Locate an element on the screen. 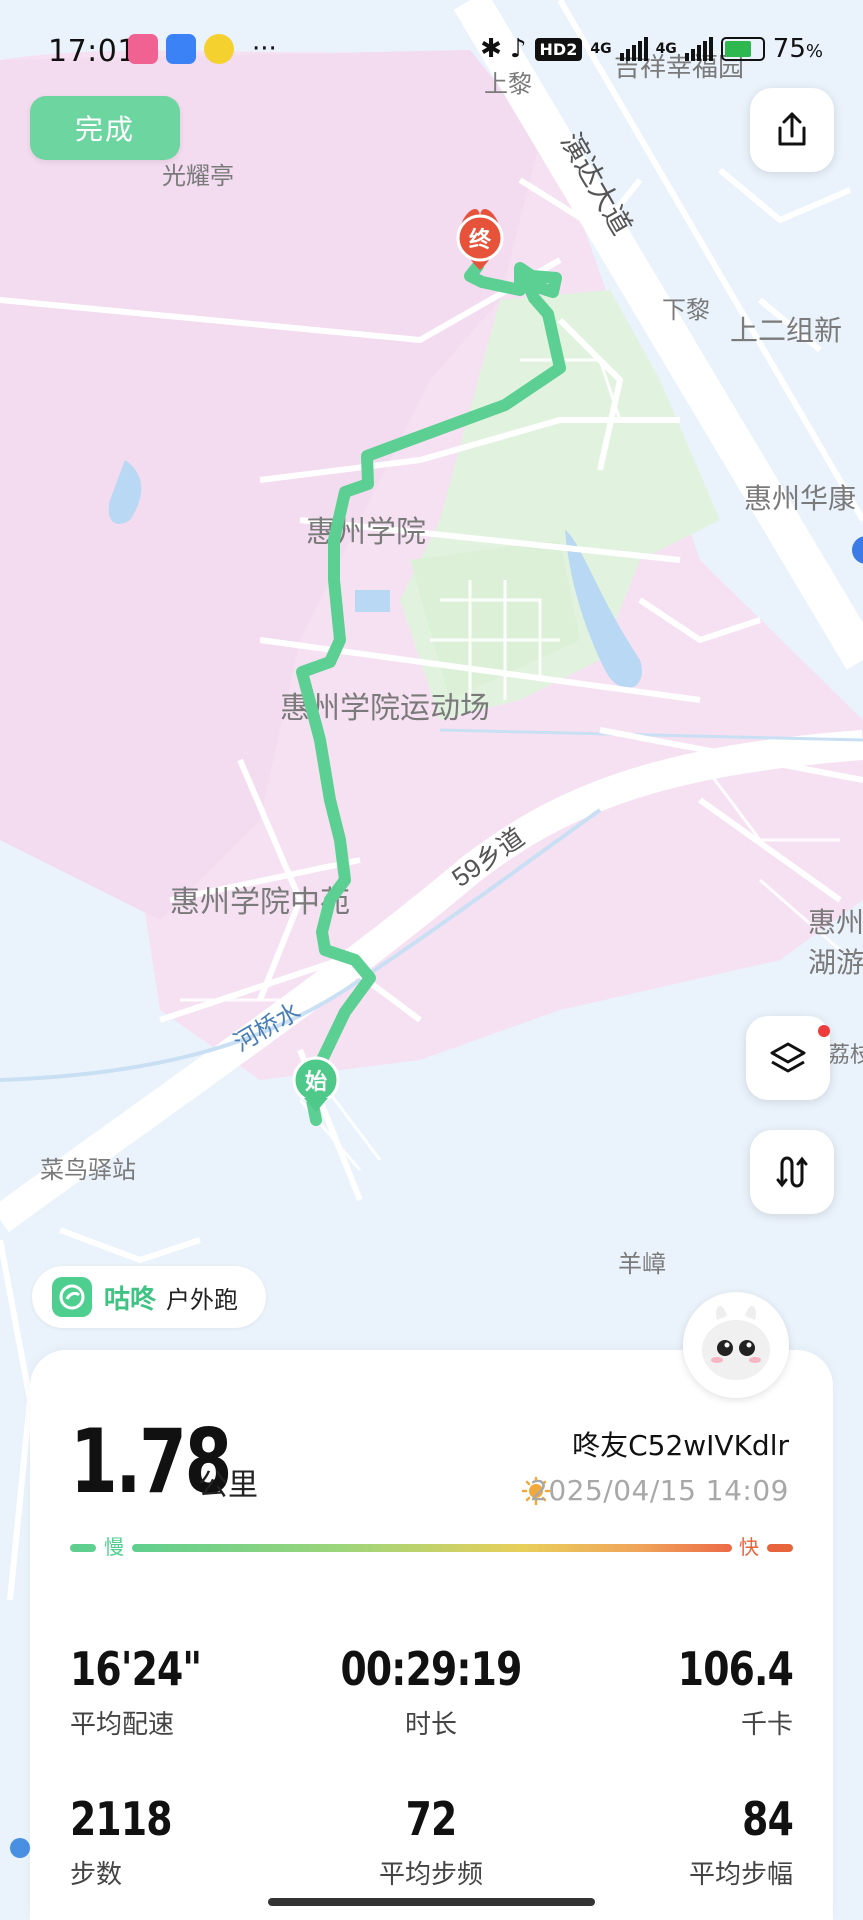 This screenshot has height=1920, width=863. slow-label: 慢 is located at coordinates (114, 1547).